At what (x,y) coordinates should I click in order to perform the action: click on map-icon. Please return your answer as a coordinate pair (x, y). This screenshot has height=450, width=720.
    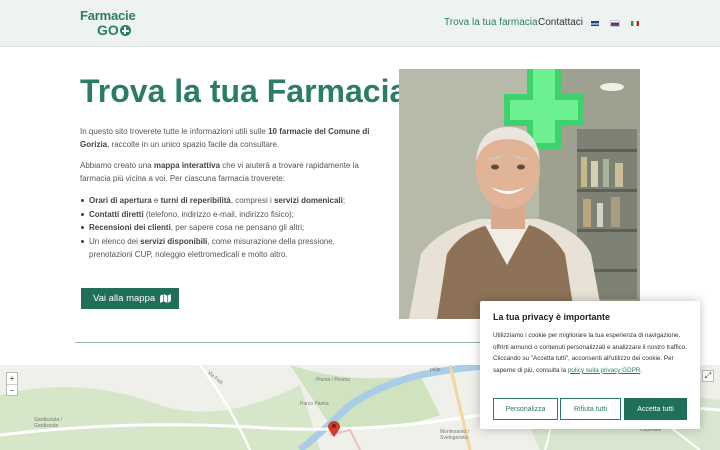
    Looking at the image, I should click on (166, 298).